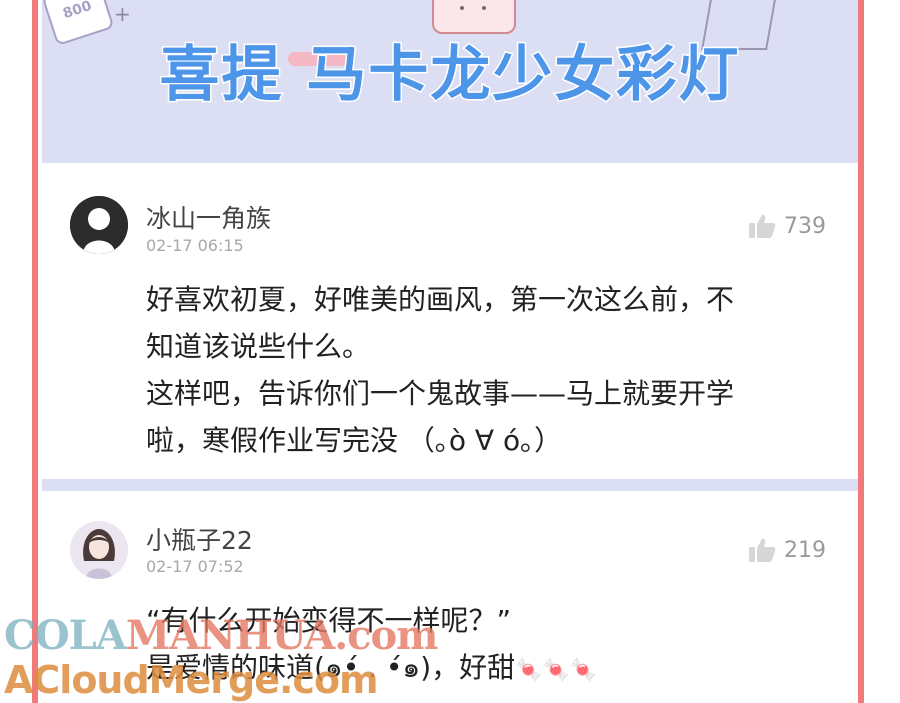  What do you see at coordinates (329, 620) in the screenshot?
I see `comment-line: “有什么开始变得不一样呢？”` at bounding box center [329, 620].